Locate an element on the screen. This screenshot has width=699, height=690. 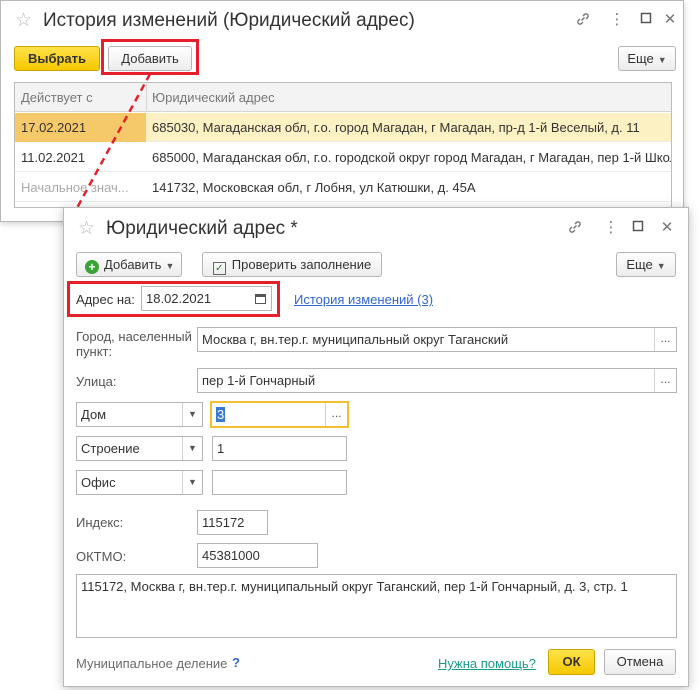
maximize-icon is located at coordinates (638, 228).